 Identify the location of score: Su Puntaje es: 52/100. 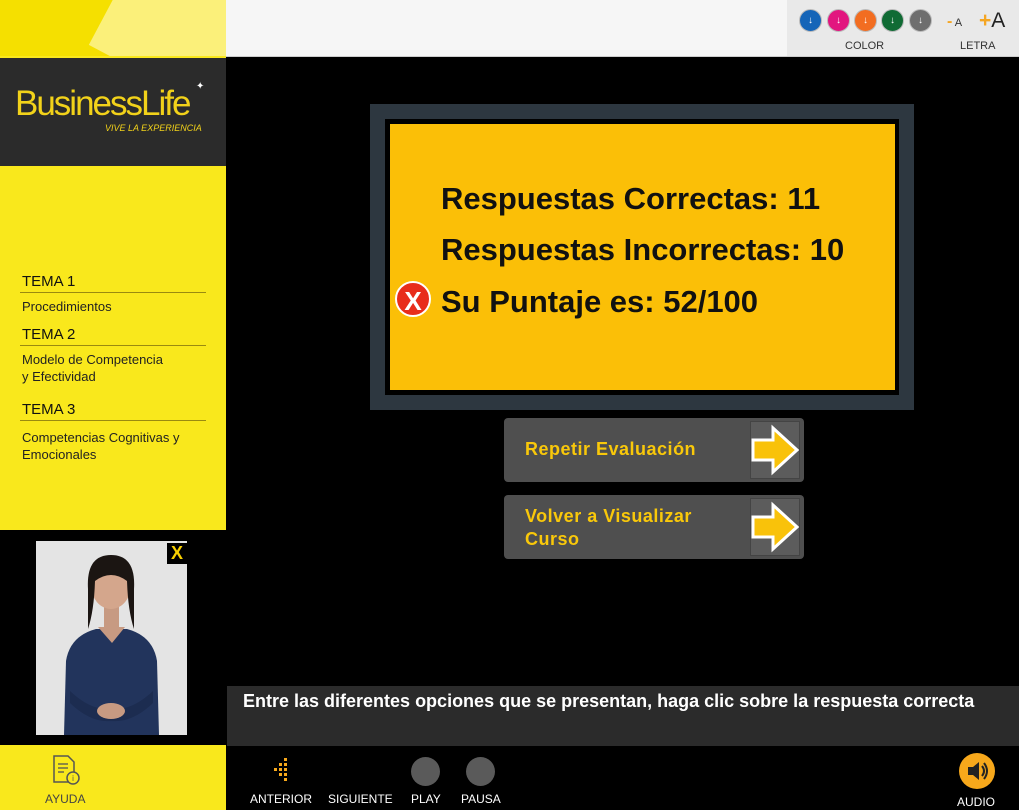
(600, 301).